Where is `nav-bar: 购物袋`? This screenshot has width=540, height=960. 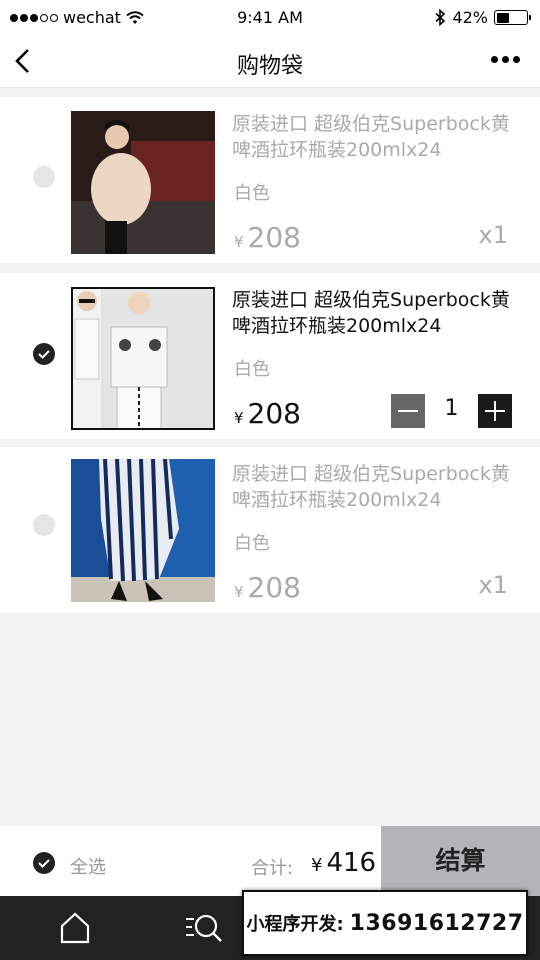
nav-bar: 购物袋 is located at coordinates (270, 62).